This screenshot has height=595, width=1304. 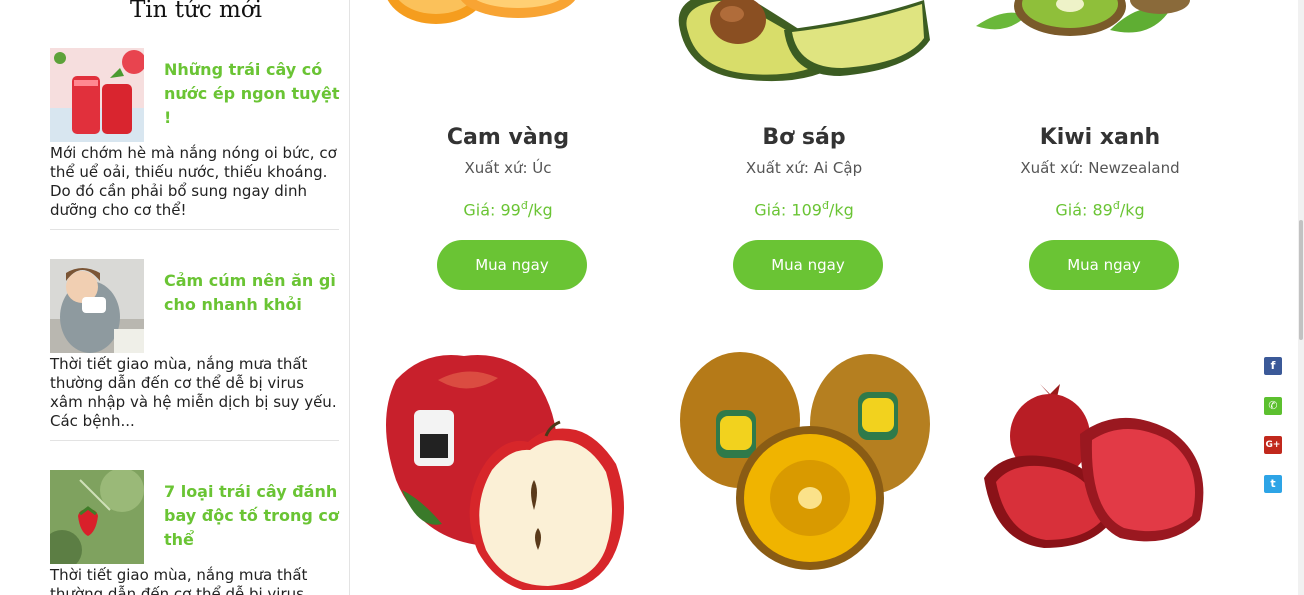 I want to click on product-image-apple, so click(x=508, y=465).